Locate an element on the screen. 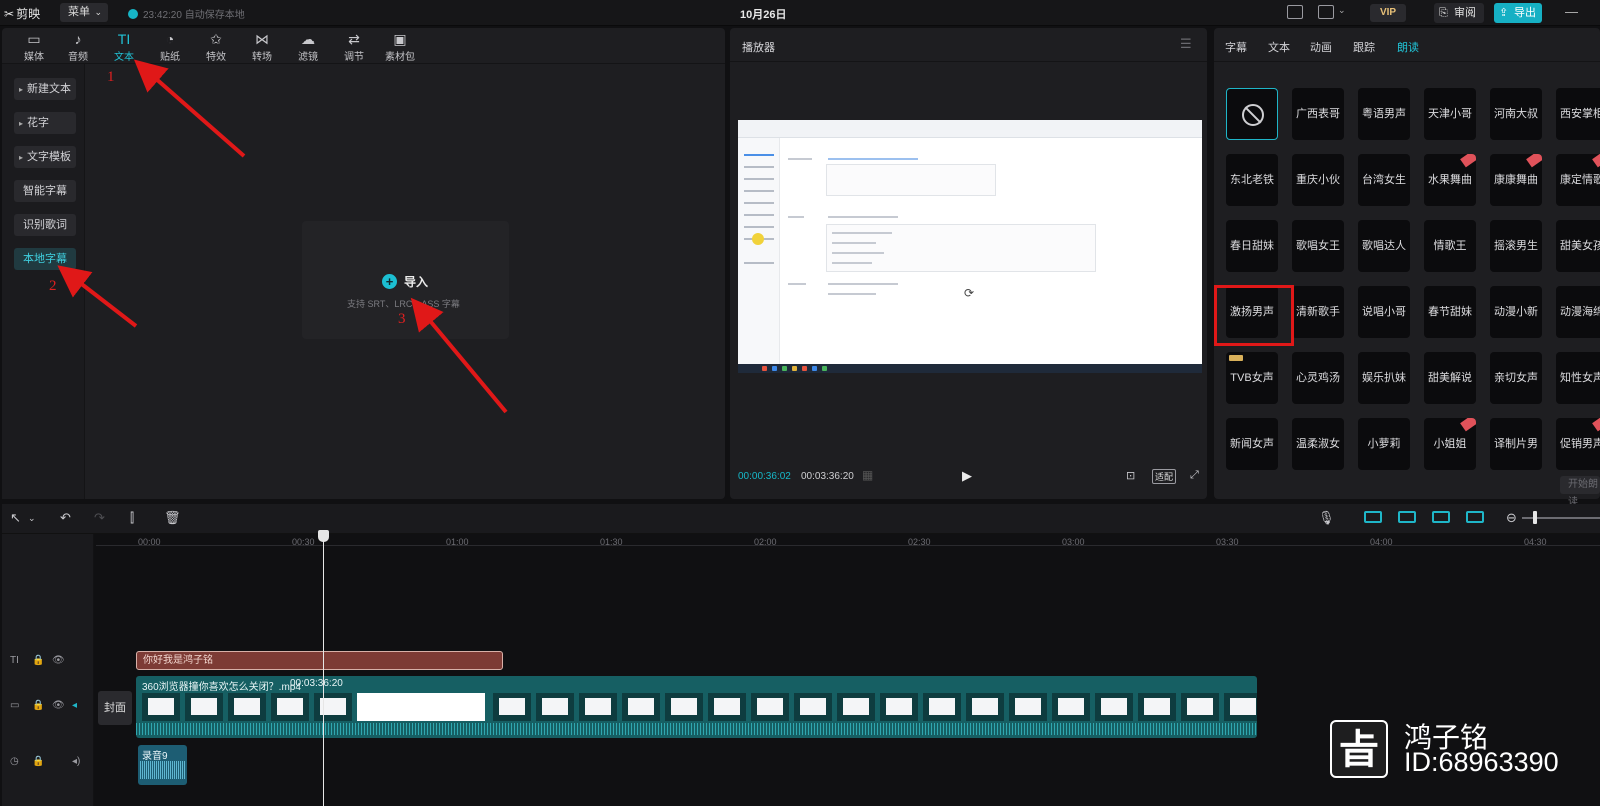 The height and width of the screenshot is (806, 1600). link-icon is located at coordinates (1407, 517).